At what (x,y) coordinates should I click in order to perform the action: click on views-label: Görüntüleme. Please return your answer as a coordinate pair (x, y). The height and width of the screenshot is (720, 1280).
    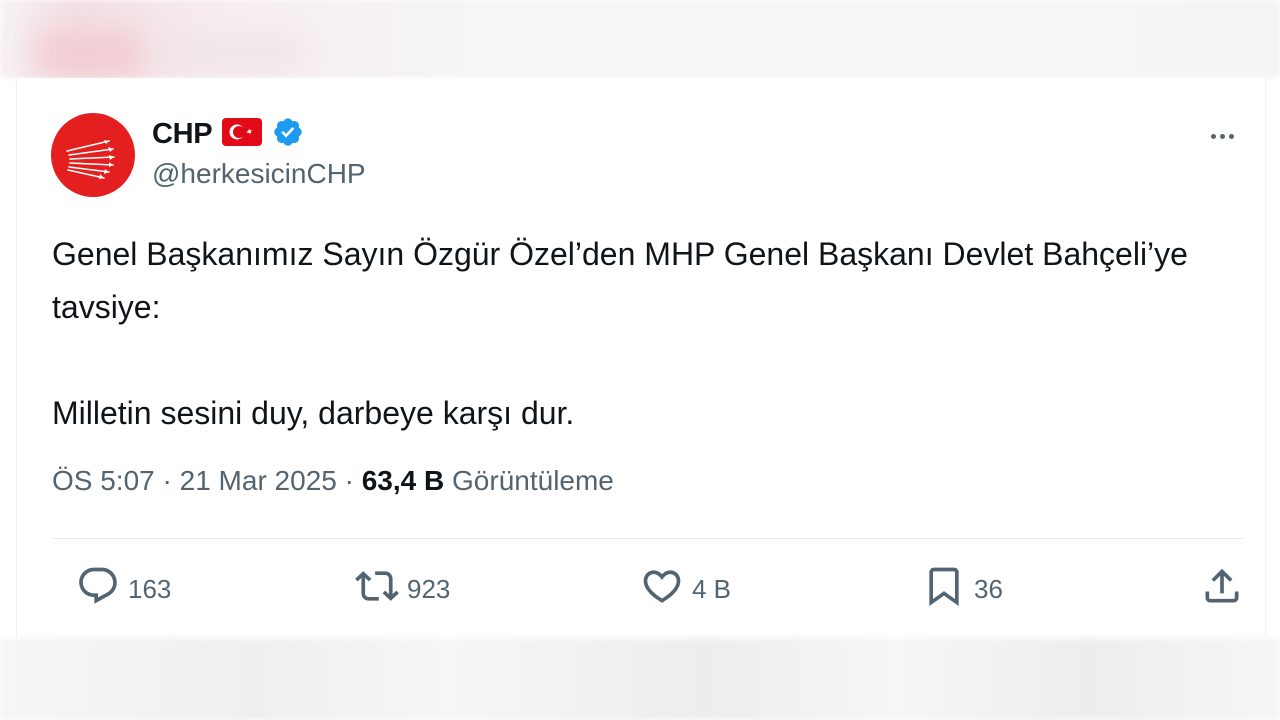
    Looking at the image, I should click on (533, 480).